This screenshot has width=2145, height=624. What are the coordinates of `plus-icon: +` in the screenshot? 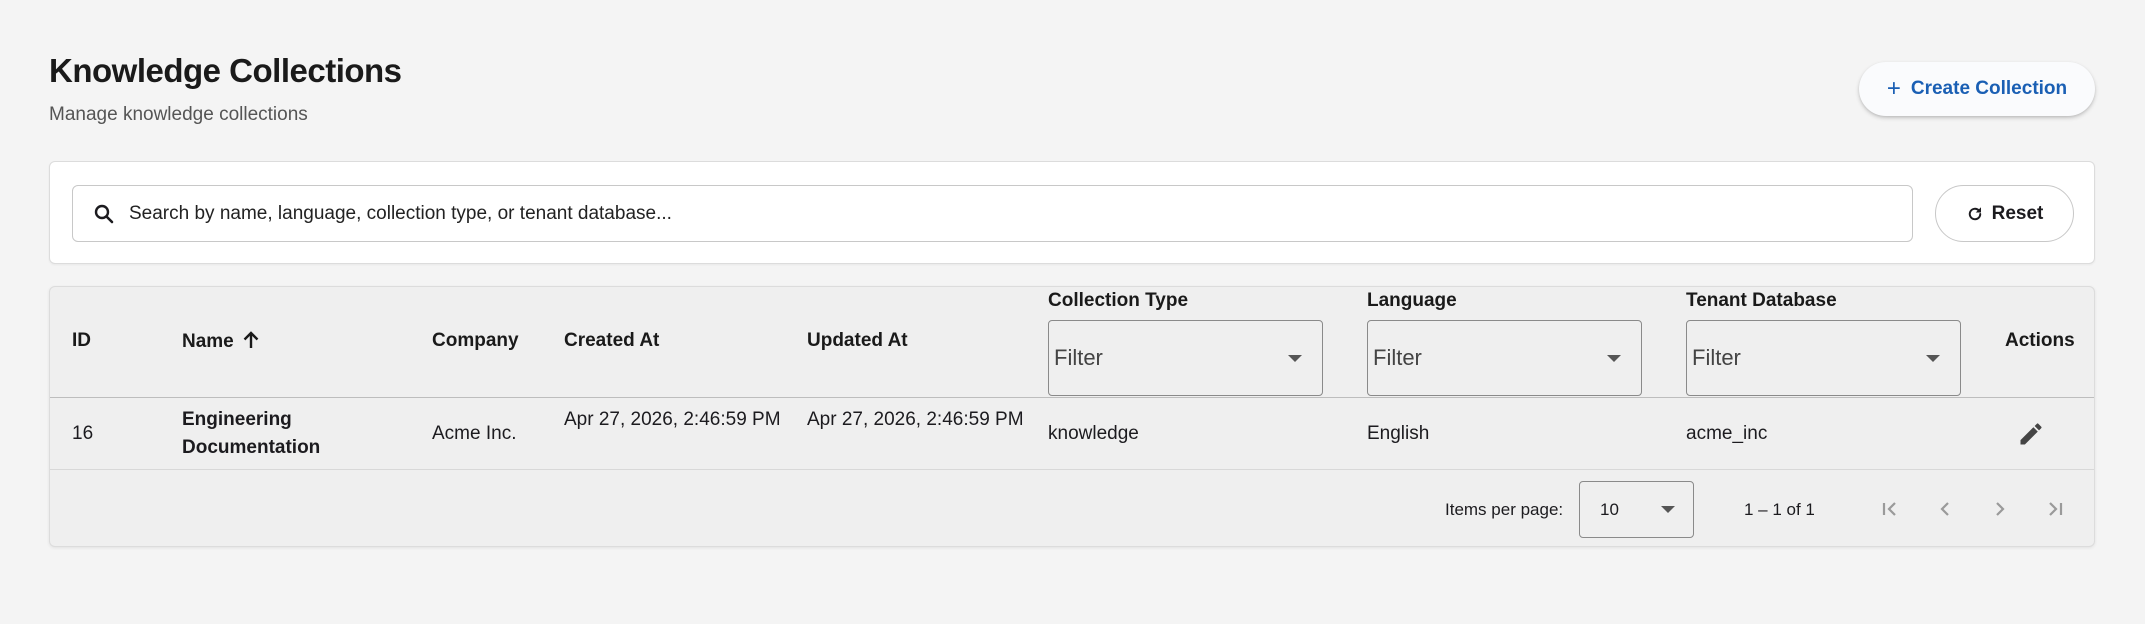 It's located at (1893, 88).